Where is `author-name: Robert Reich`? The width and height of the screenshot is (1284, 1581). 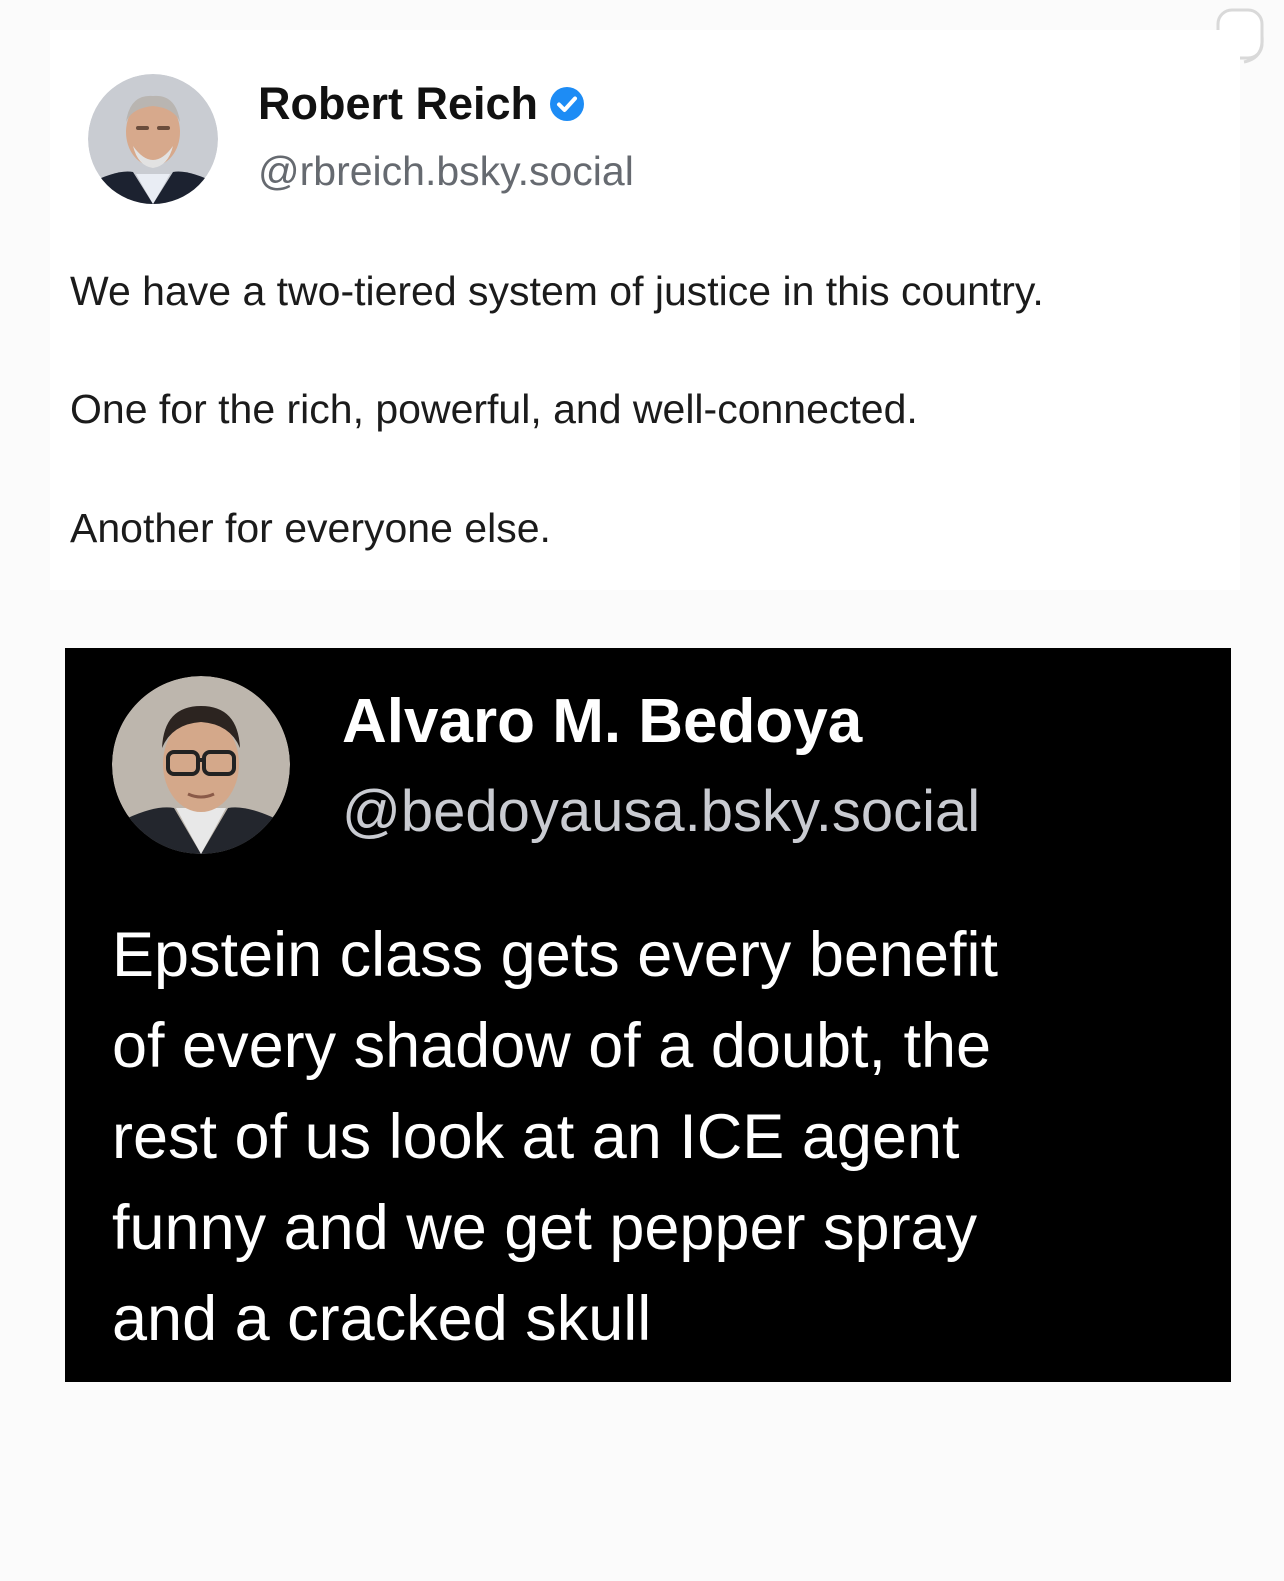 author-name: Robert Reich is located at coordinates (422, 104).